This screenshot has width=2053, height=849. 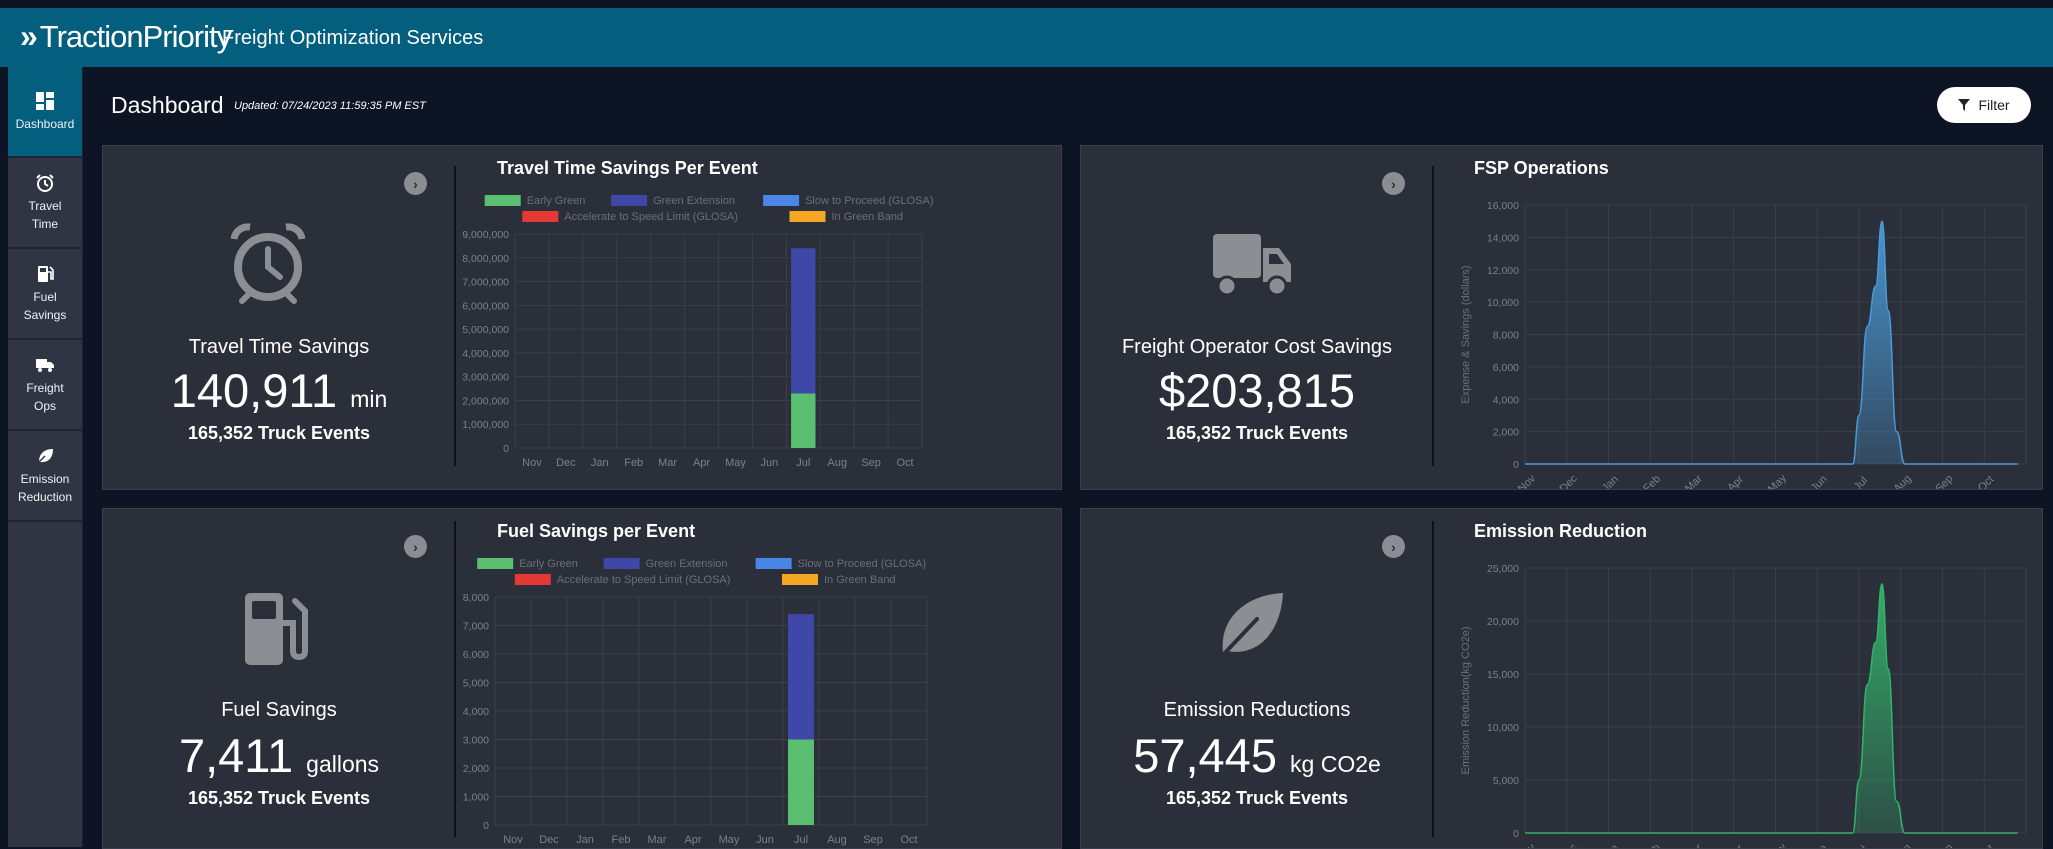 What do you see at coordinates (1964, 105) in the screenshot?
I see `filter-icon` at bounding box center [1964, 105].